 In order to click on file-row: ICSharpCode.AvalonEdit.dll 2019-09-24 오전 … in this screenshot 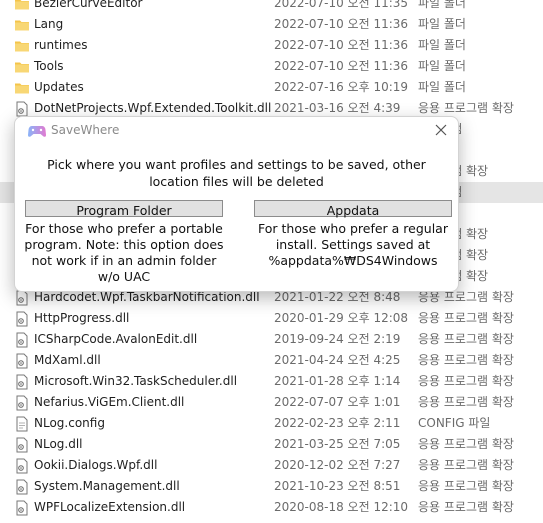, I will do `click(271, 339)`.